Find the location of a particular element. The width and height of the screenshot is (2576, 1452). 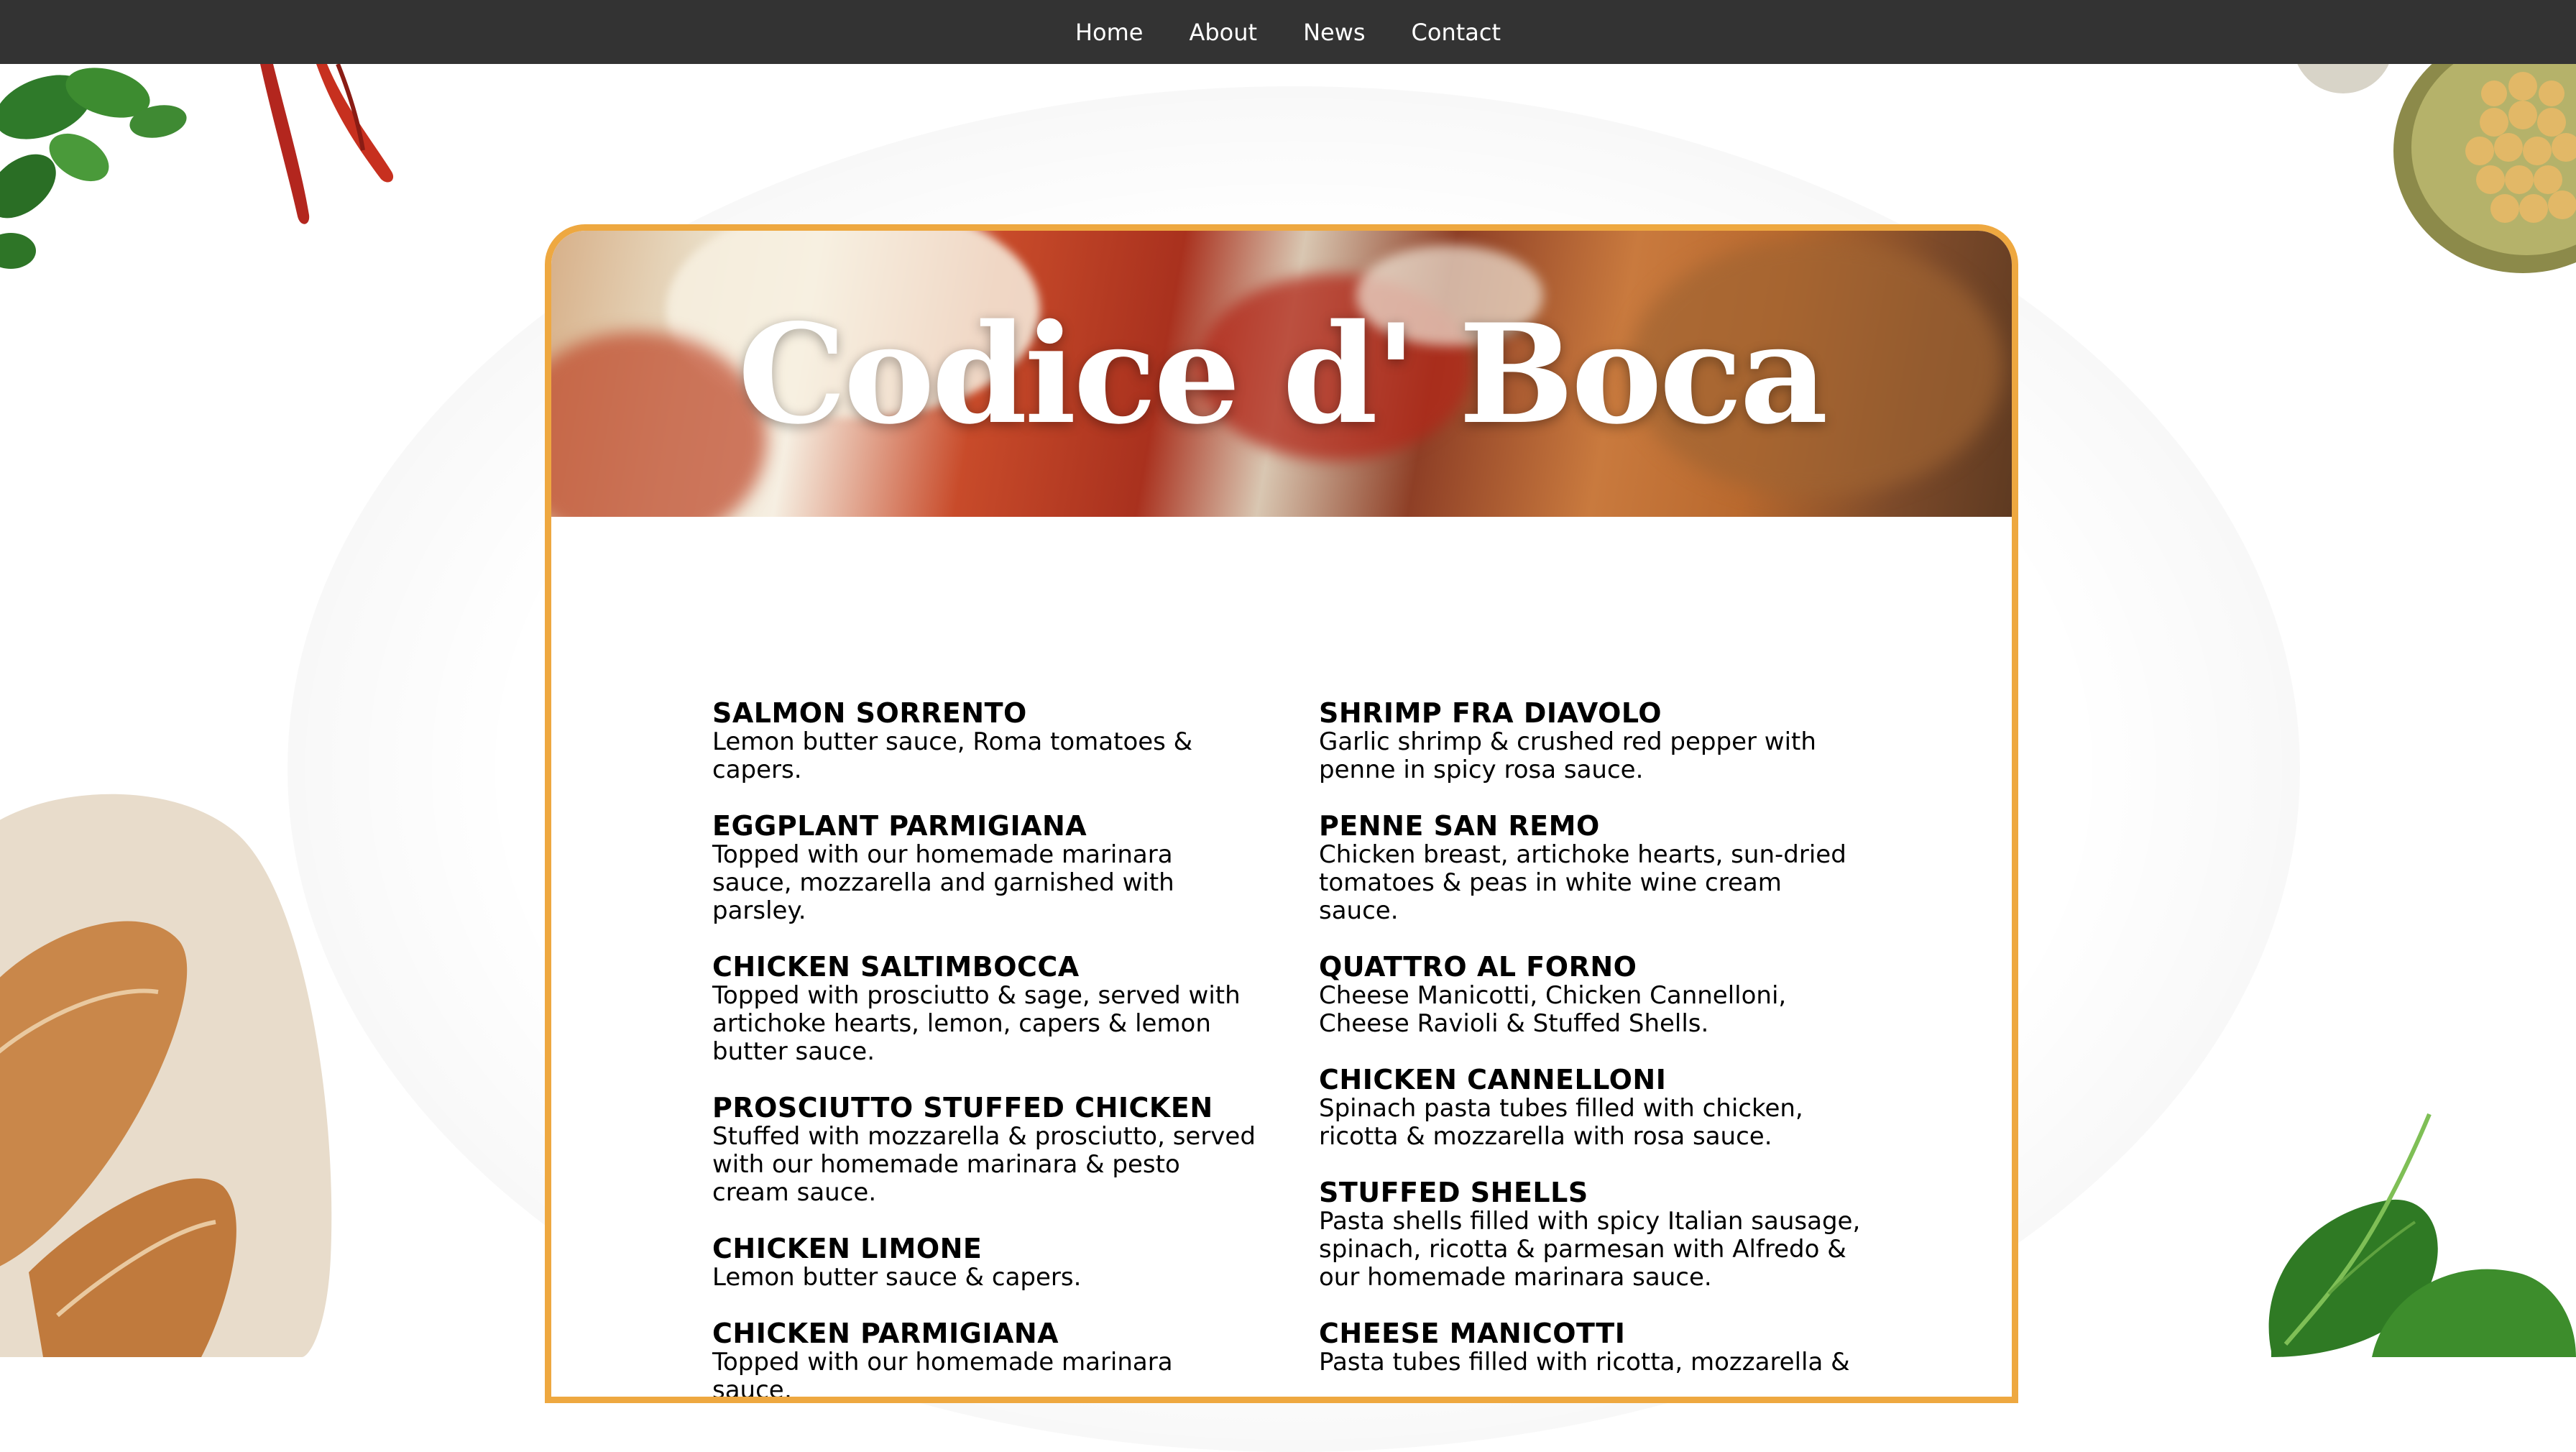

top-navigation: Home About News Contact is located at coordinates (1288, 32).